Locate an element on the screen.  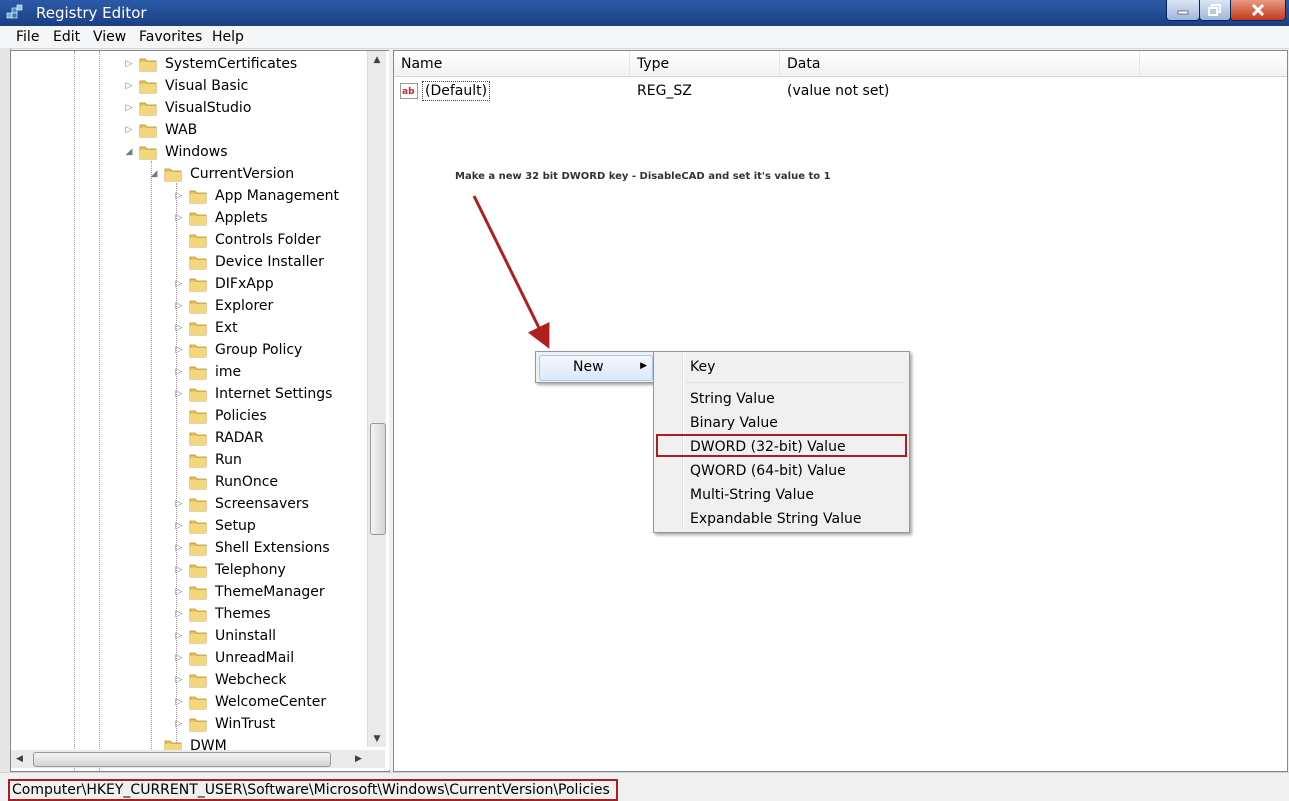
tree-vertical-scrollbar: ▲ ▼ is located at coordinates (376, 399).